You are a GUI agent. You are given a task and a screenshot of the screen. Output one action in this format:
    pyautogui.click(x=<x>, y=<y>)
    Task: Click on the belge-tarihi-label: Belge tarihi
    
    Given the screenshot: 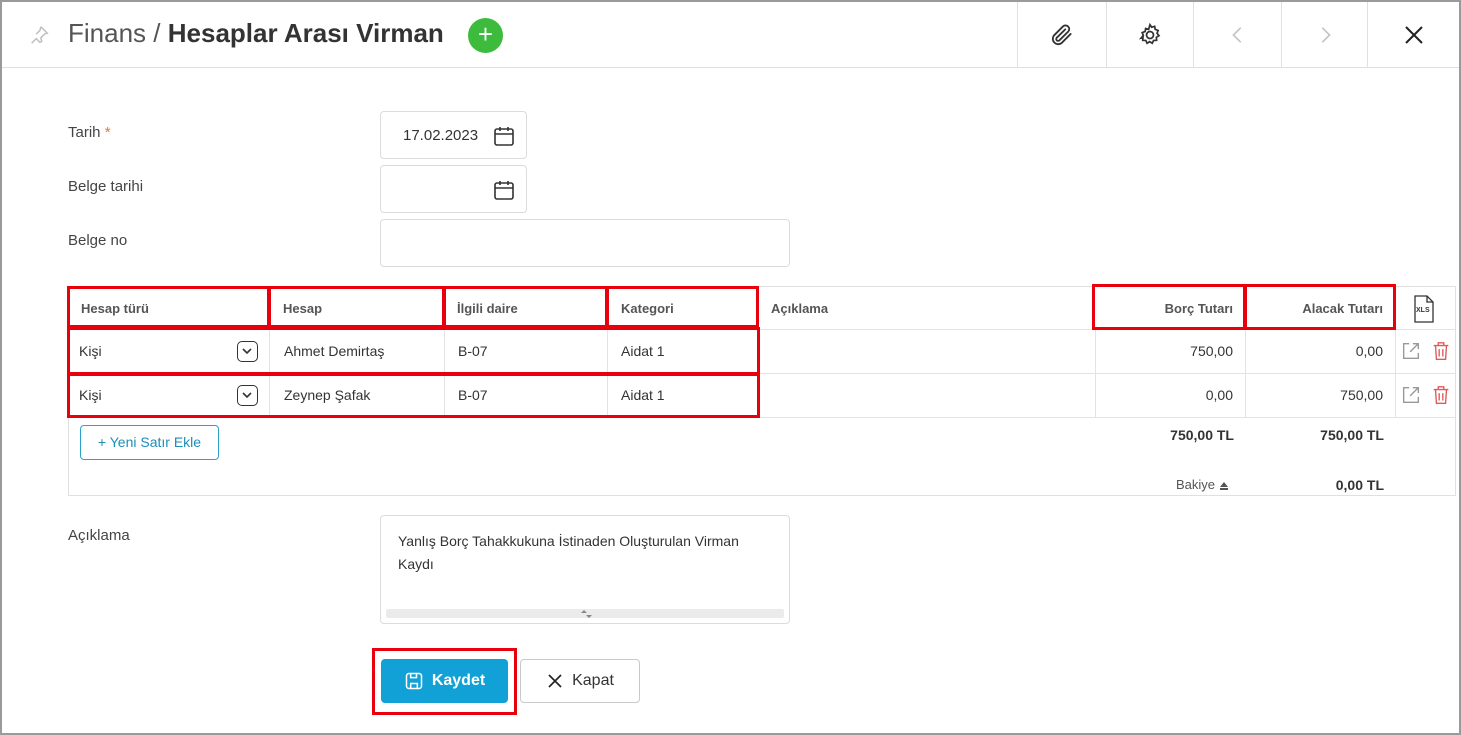 What is the action you would take?
    pyautogui.click(x=106, y=186)
    